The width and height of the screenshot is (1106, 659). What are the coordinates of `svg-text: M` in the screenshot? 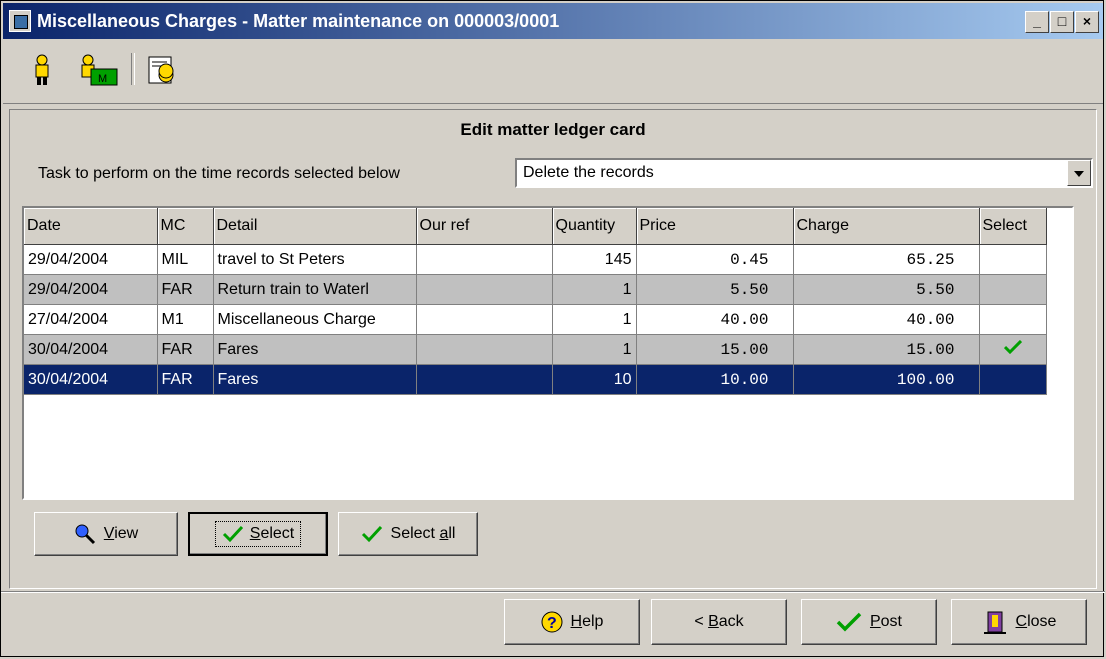 It's located at (102, 79).